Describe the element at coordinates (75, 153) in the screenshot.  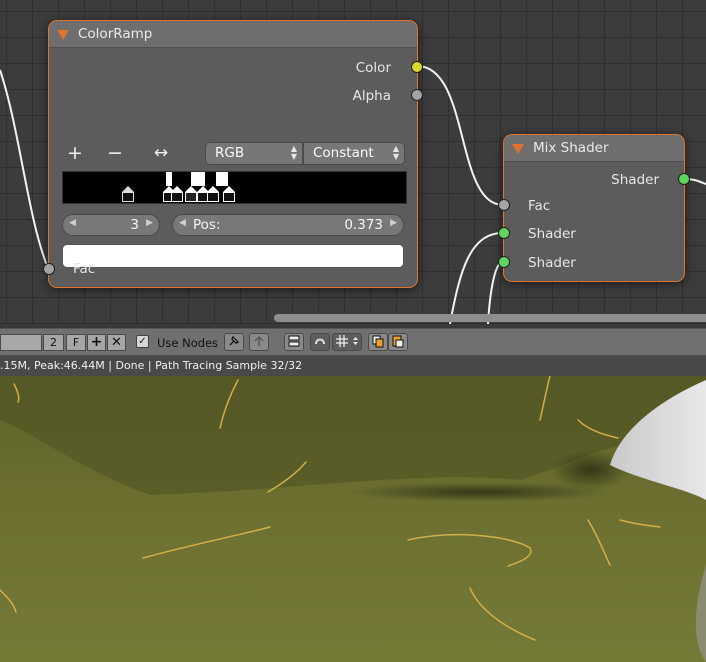
I see `add-icon: +` at that location.